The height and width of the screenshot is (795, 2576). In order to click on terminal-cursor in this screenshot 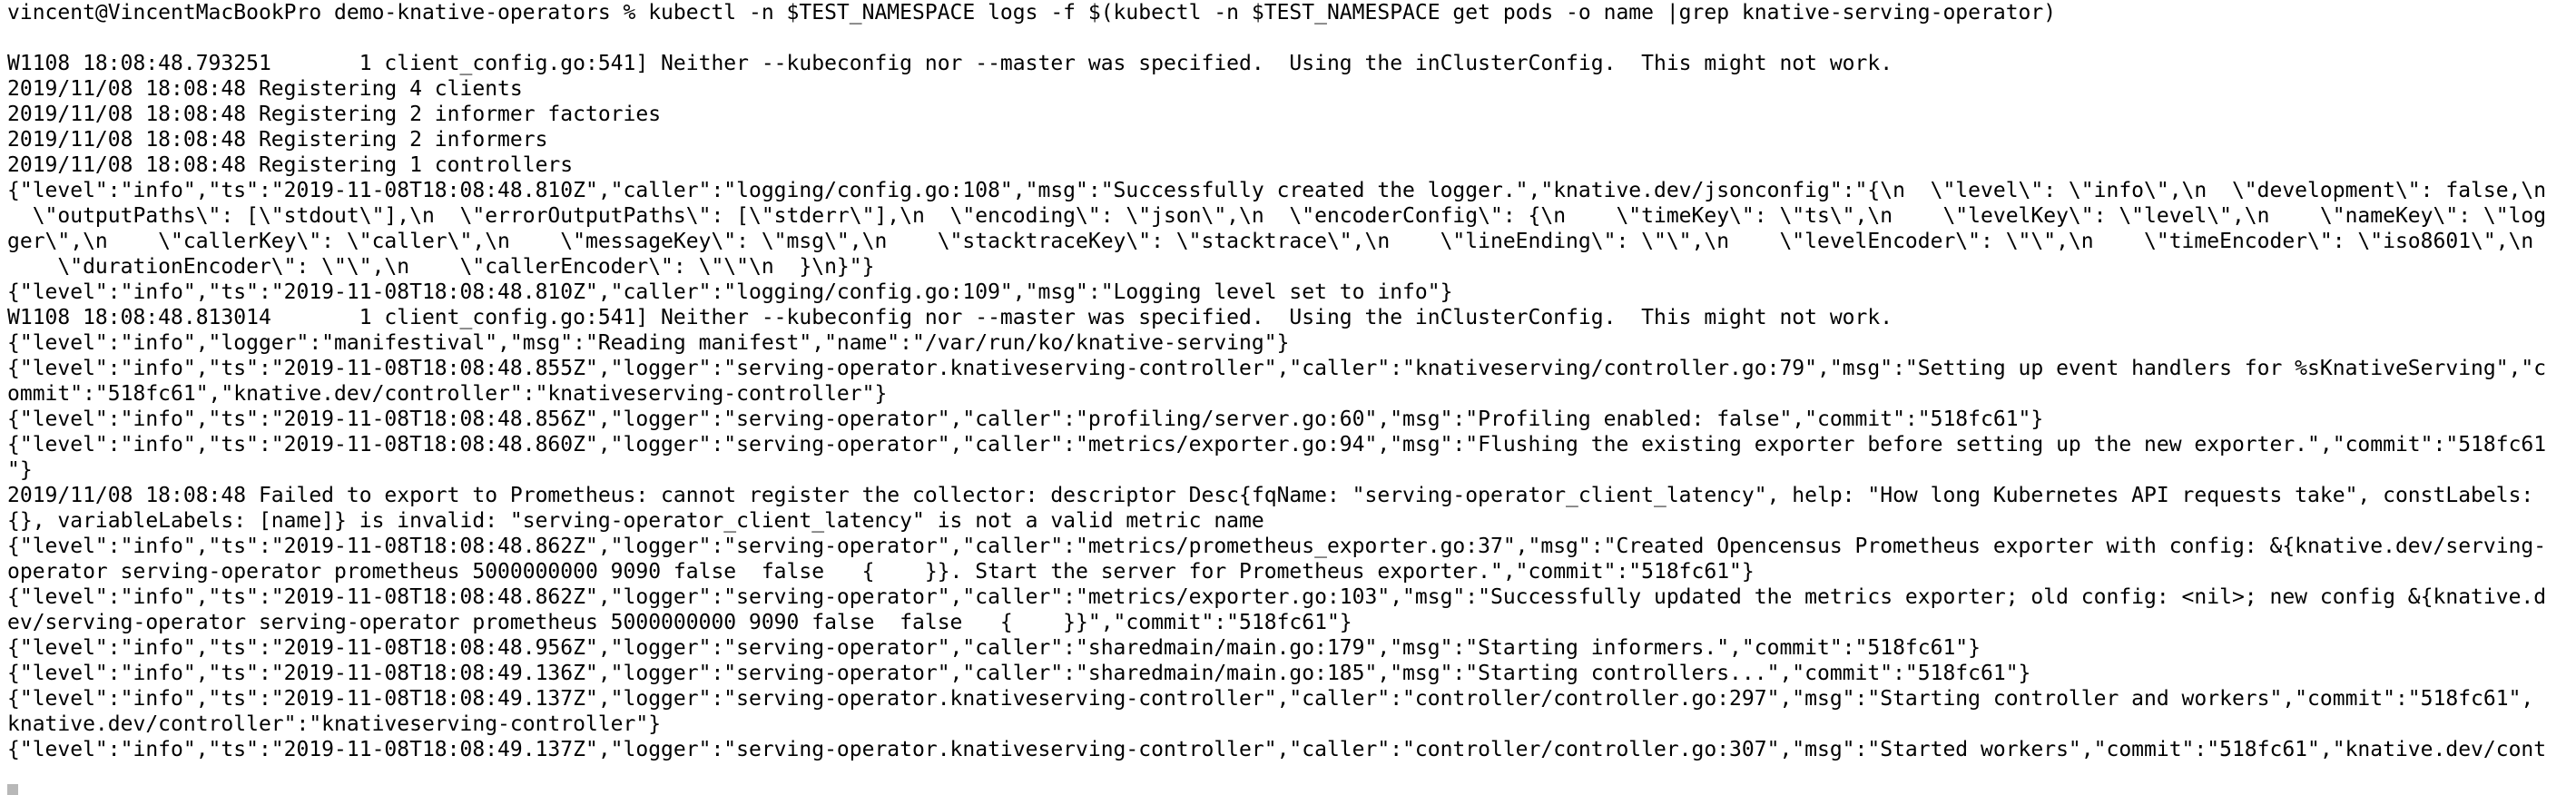, I will do `click(12, 789)`.